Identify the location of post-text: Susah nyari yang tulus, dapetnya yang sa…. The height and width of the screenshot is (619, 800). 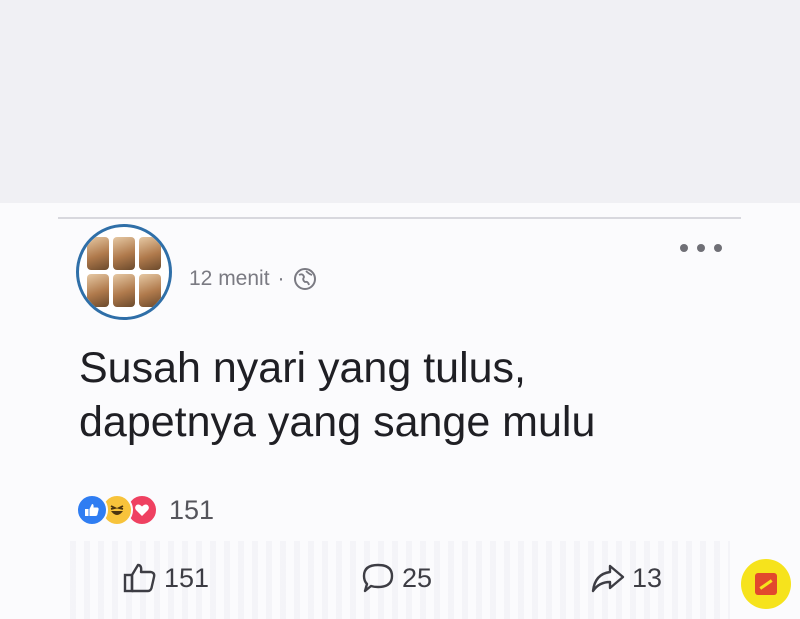
(404, 395).